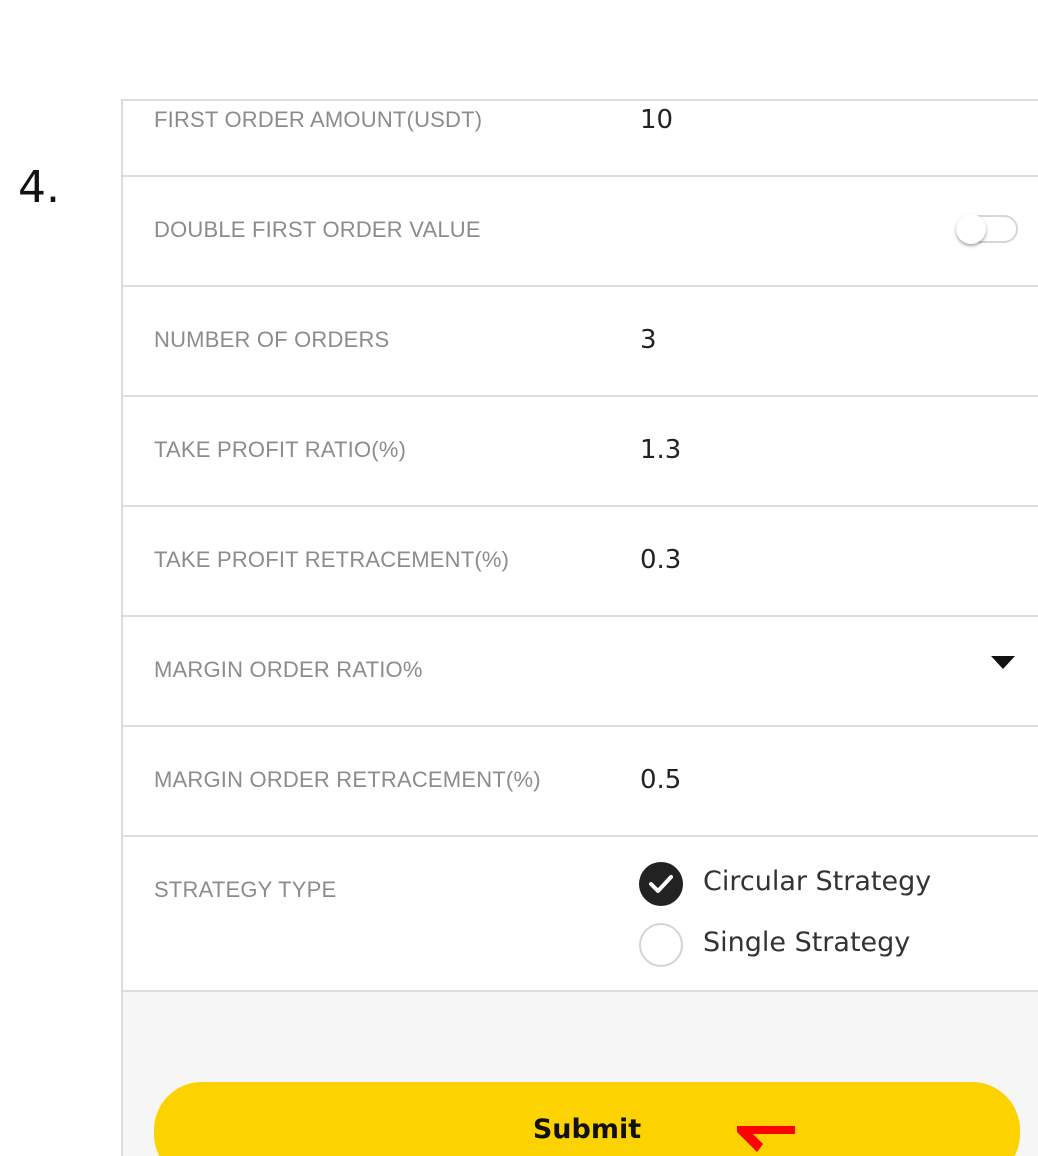 Image resolution: width=1038 pixels, height=1156 pixels. Describe the element at coordinates (39, 187) in the screenshot. I see `step-number: 4.` at that location.